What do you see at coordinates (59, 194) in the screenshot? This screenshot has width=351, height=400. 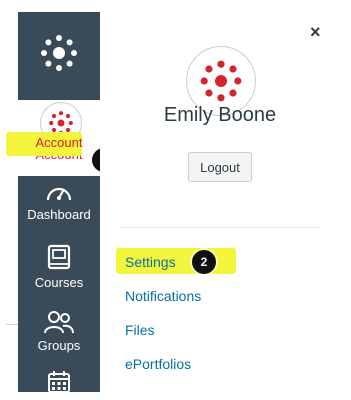 I see `dashboard-icon` at bounding box center [59, 194].